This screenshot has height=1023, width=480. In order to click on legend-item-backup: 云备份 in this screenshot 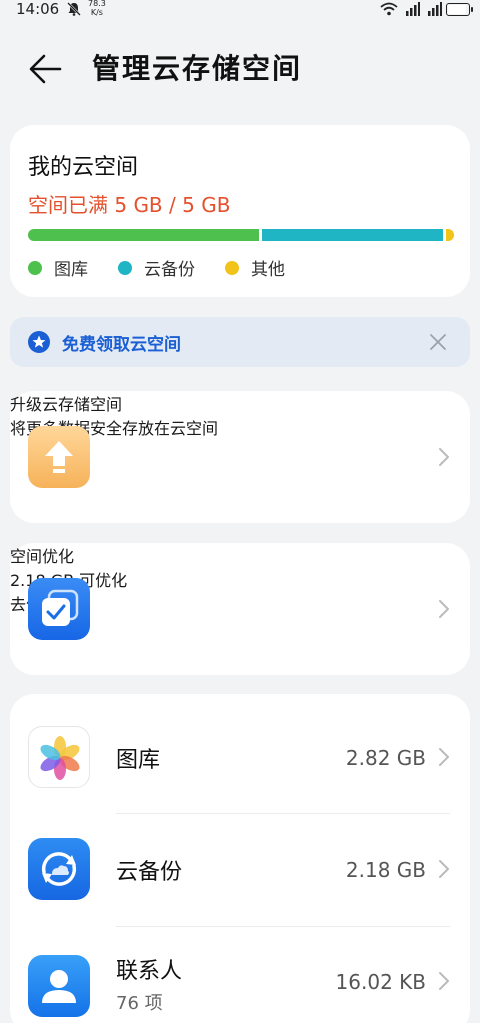, I will do `click(156, 267)`.